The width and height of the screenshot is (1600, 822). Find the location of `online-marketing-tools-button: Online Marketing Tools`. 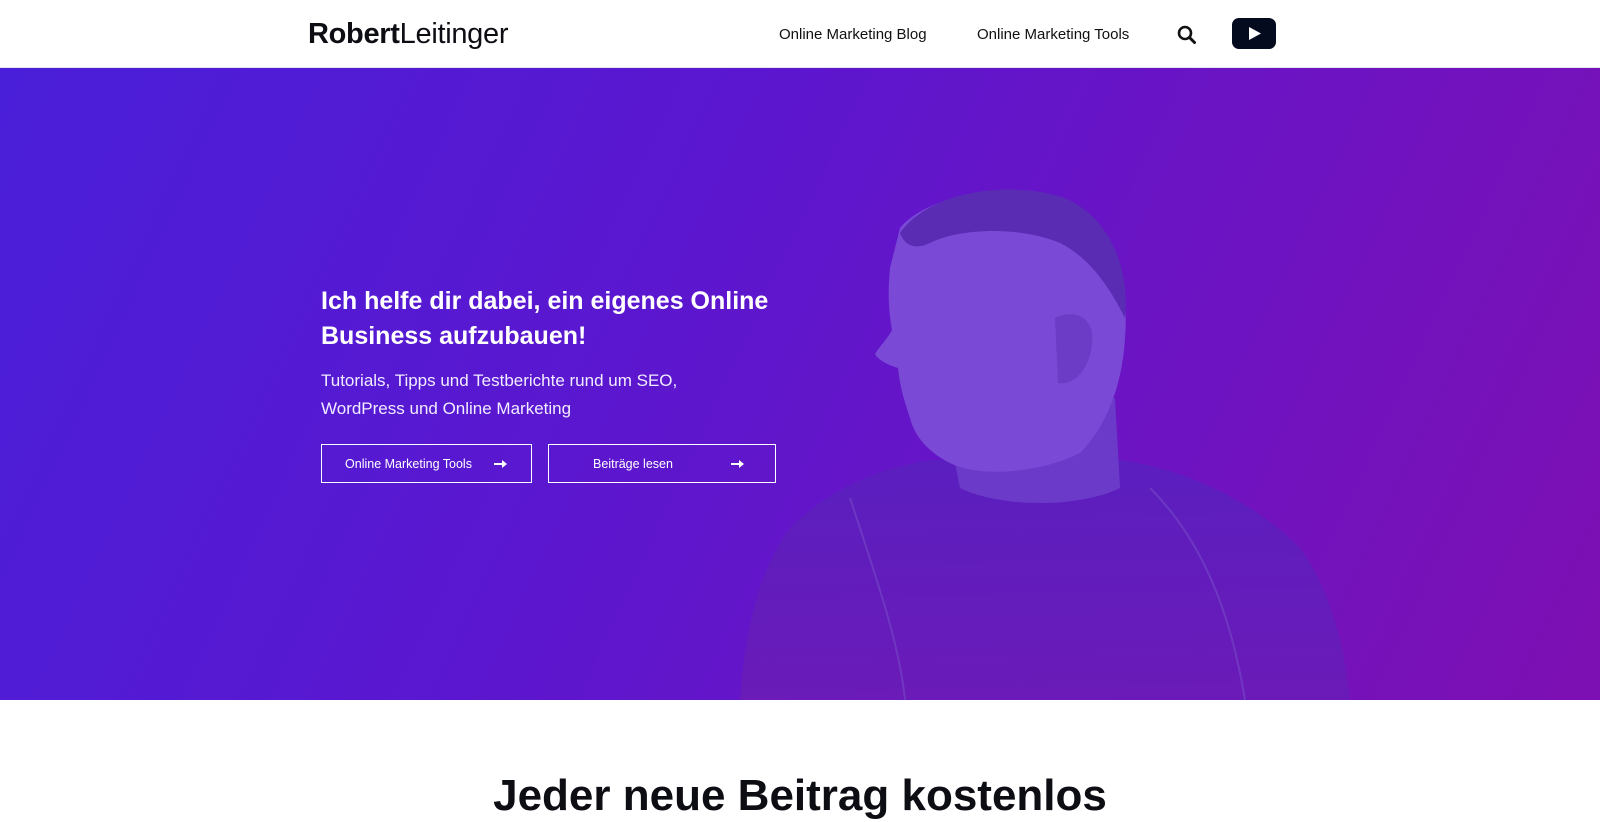

online-marketing-tools-button: Online Marketing Tools is located at coordinates (426, 463).